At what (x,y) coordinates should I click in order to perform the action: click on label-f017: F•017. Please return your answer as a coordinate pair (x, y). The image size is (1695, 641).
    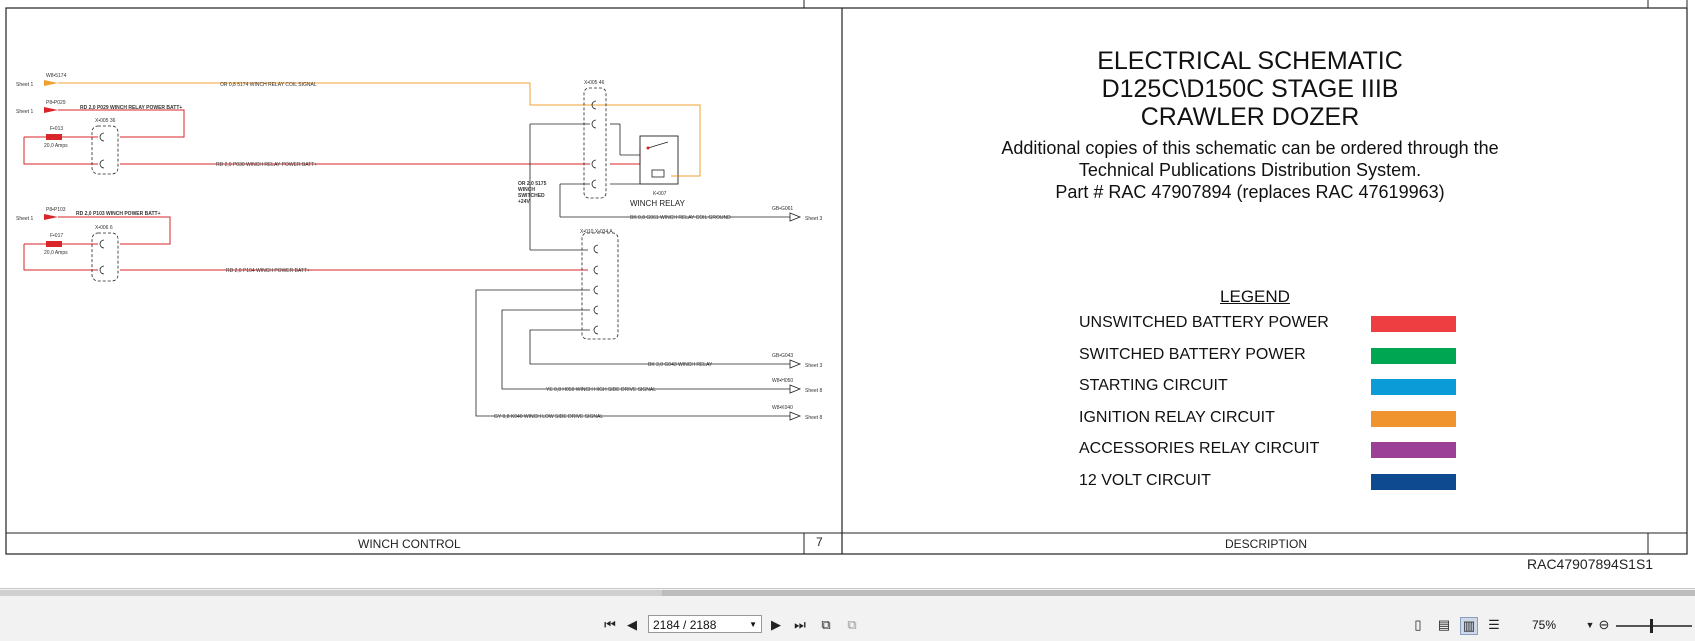
    Looking at the image, I should click on (56, 236).